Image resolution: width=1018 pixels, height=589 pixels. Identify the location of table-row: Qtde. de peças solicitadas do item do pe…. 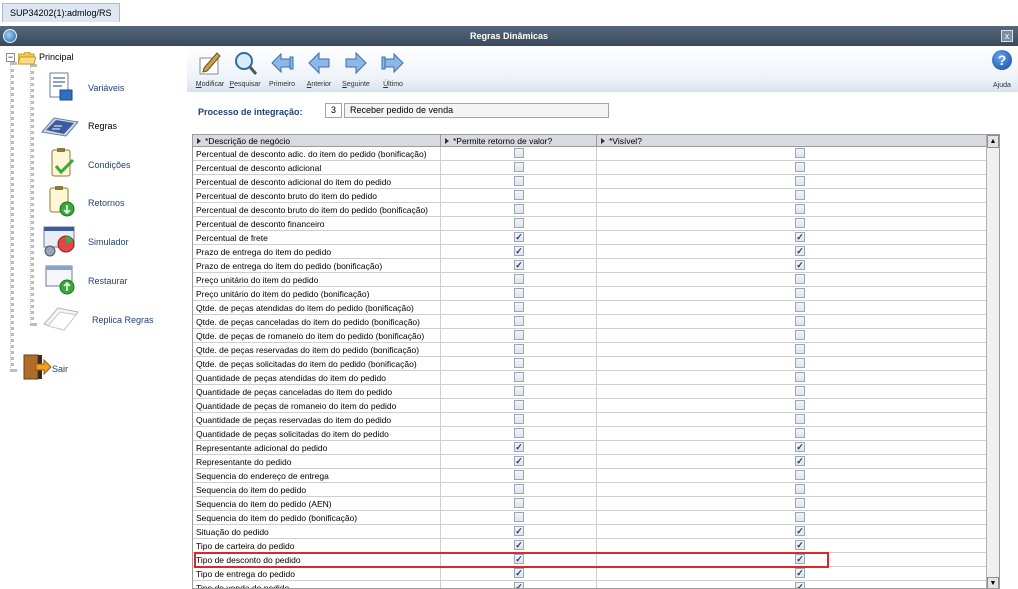
(596, 364).